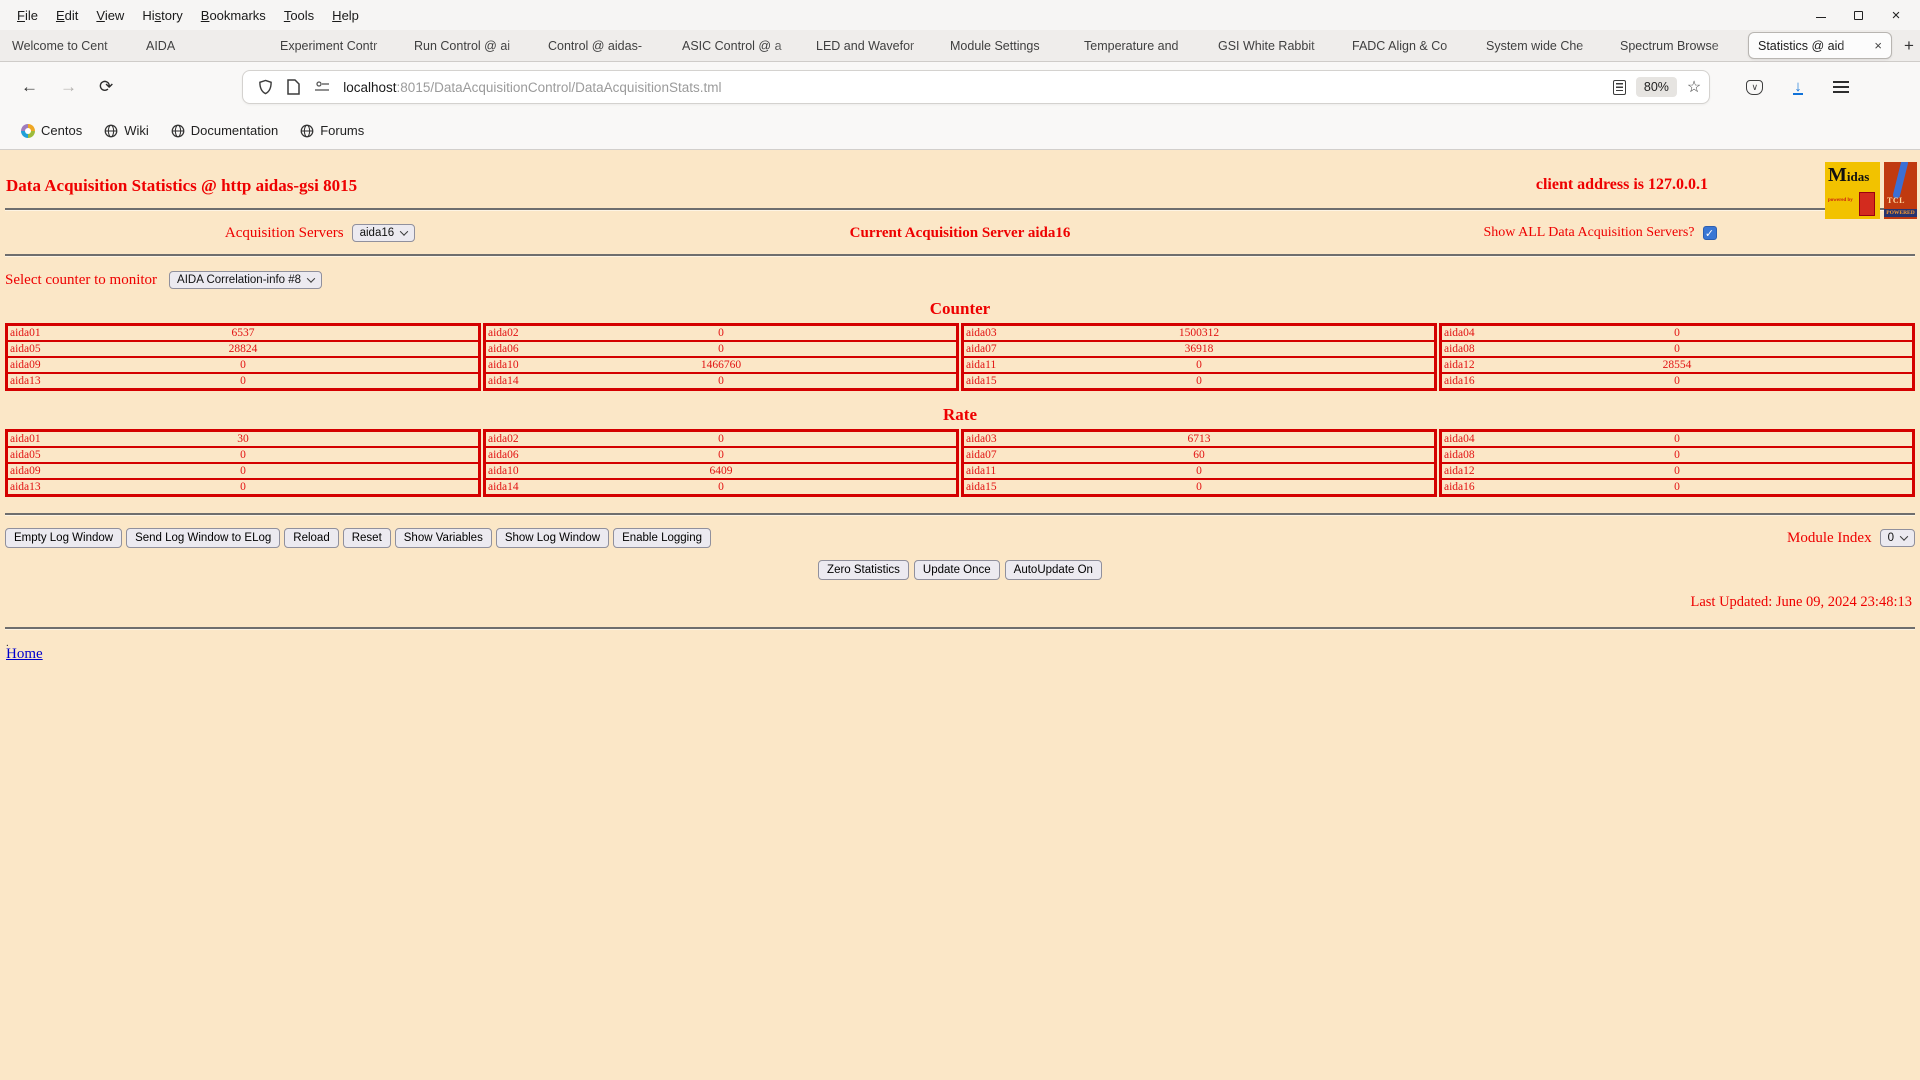  What do you see at coordinates (311, 538) in the screenshot?
I see `reload-button: Reload` at bounding box center [311, 538].